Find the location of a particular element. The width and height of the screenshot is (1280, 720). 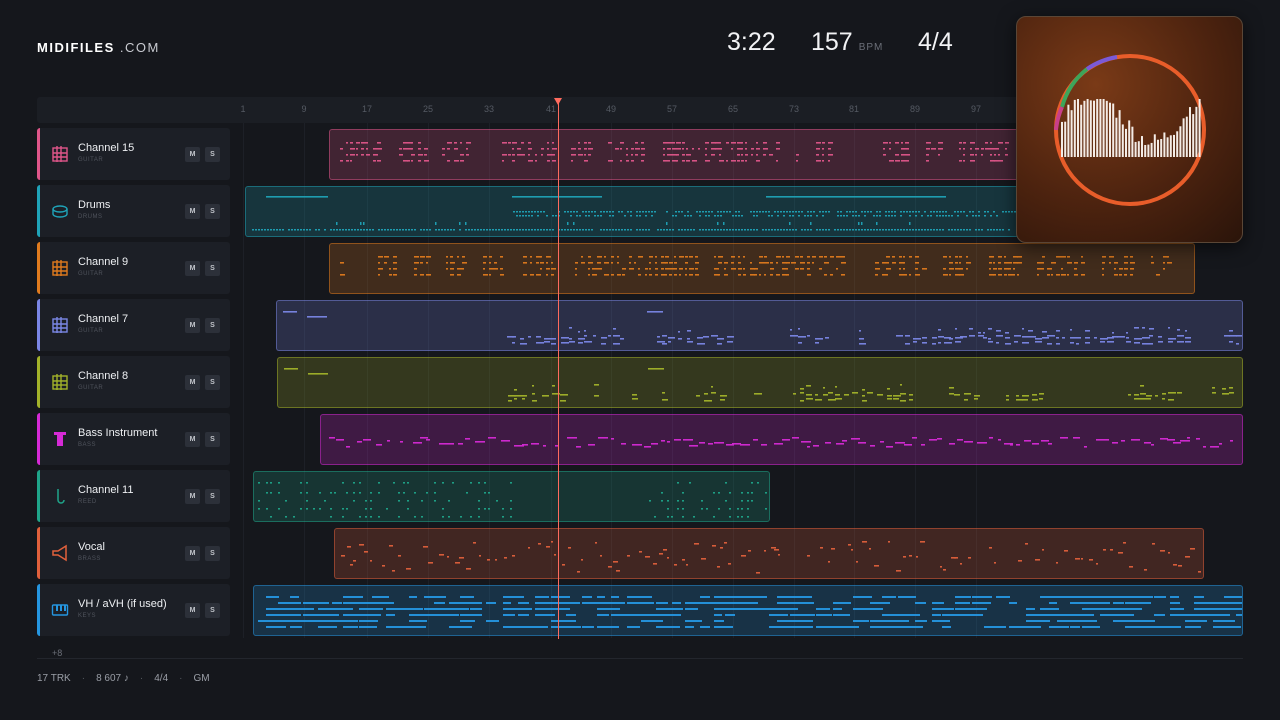

grid-line is located at coordinates (243, 380).